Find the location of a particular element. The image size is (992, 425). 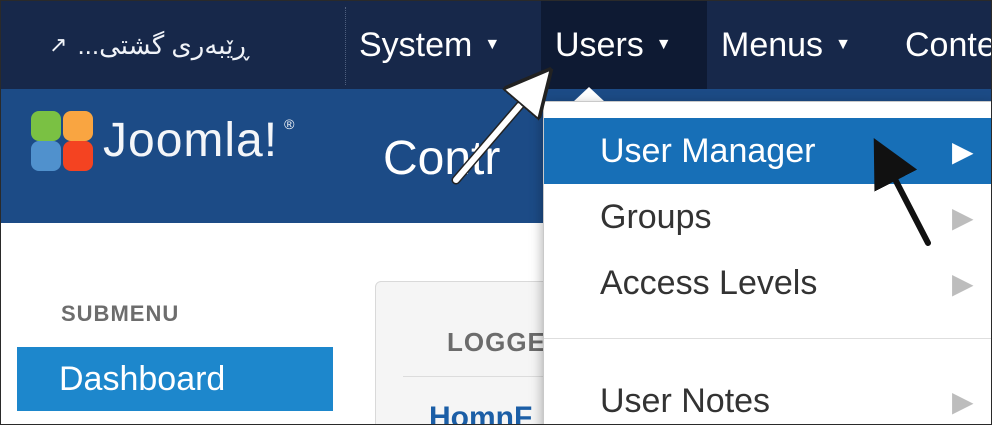

nav-content: Conte is located at coordinates (941, 45).